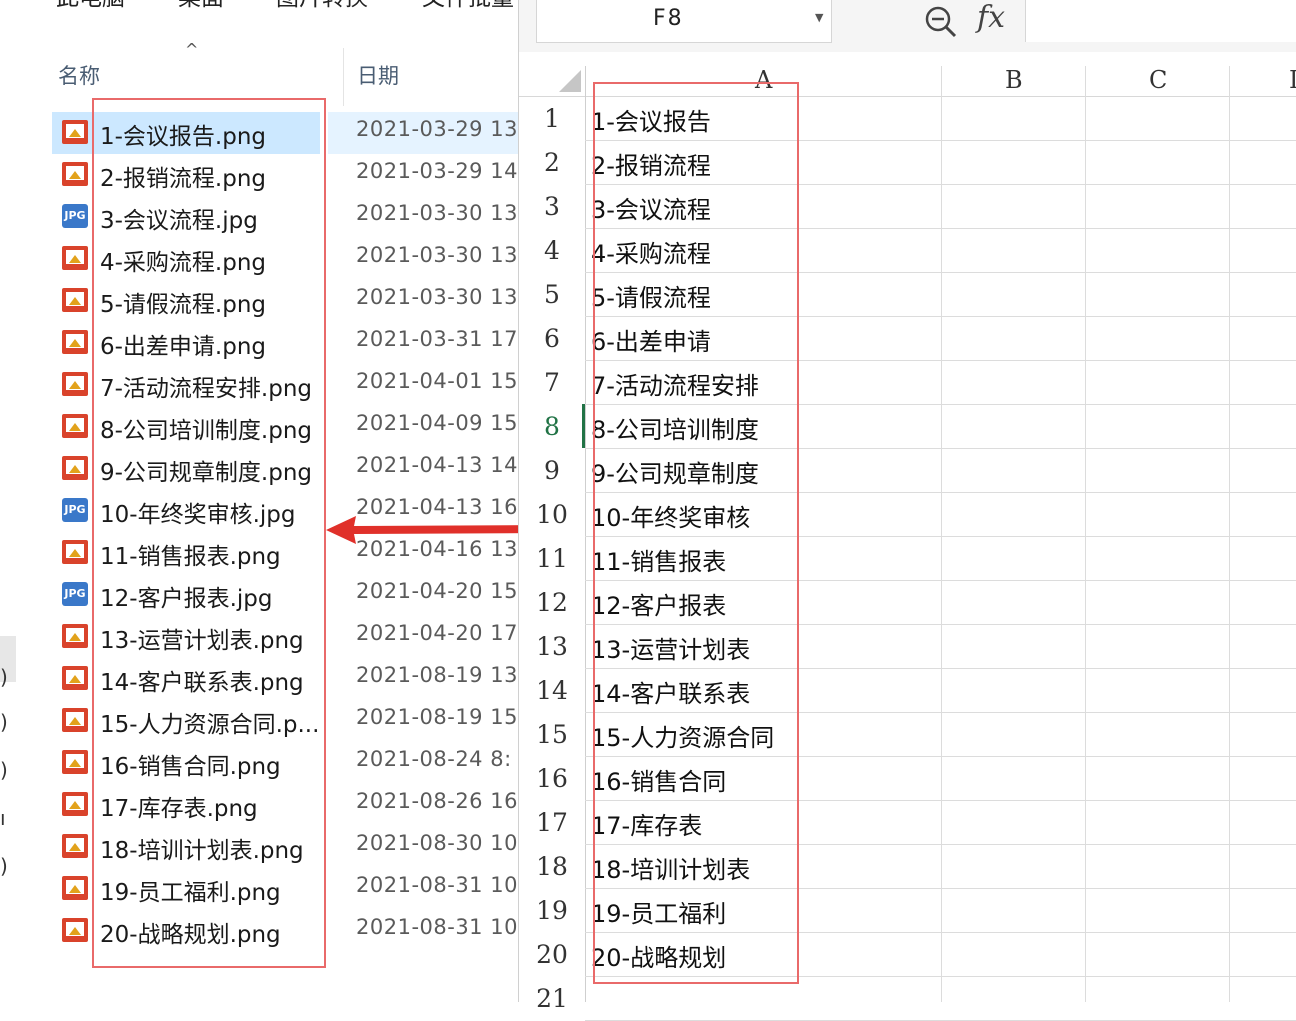  I want to click on breadcrumb-item: 文件批量, so click(468, 6).